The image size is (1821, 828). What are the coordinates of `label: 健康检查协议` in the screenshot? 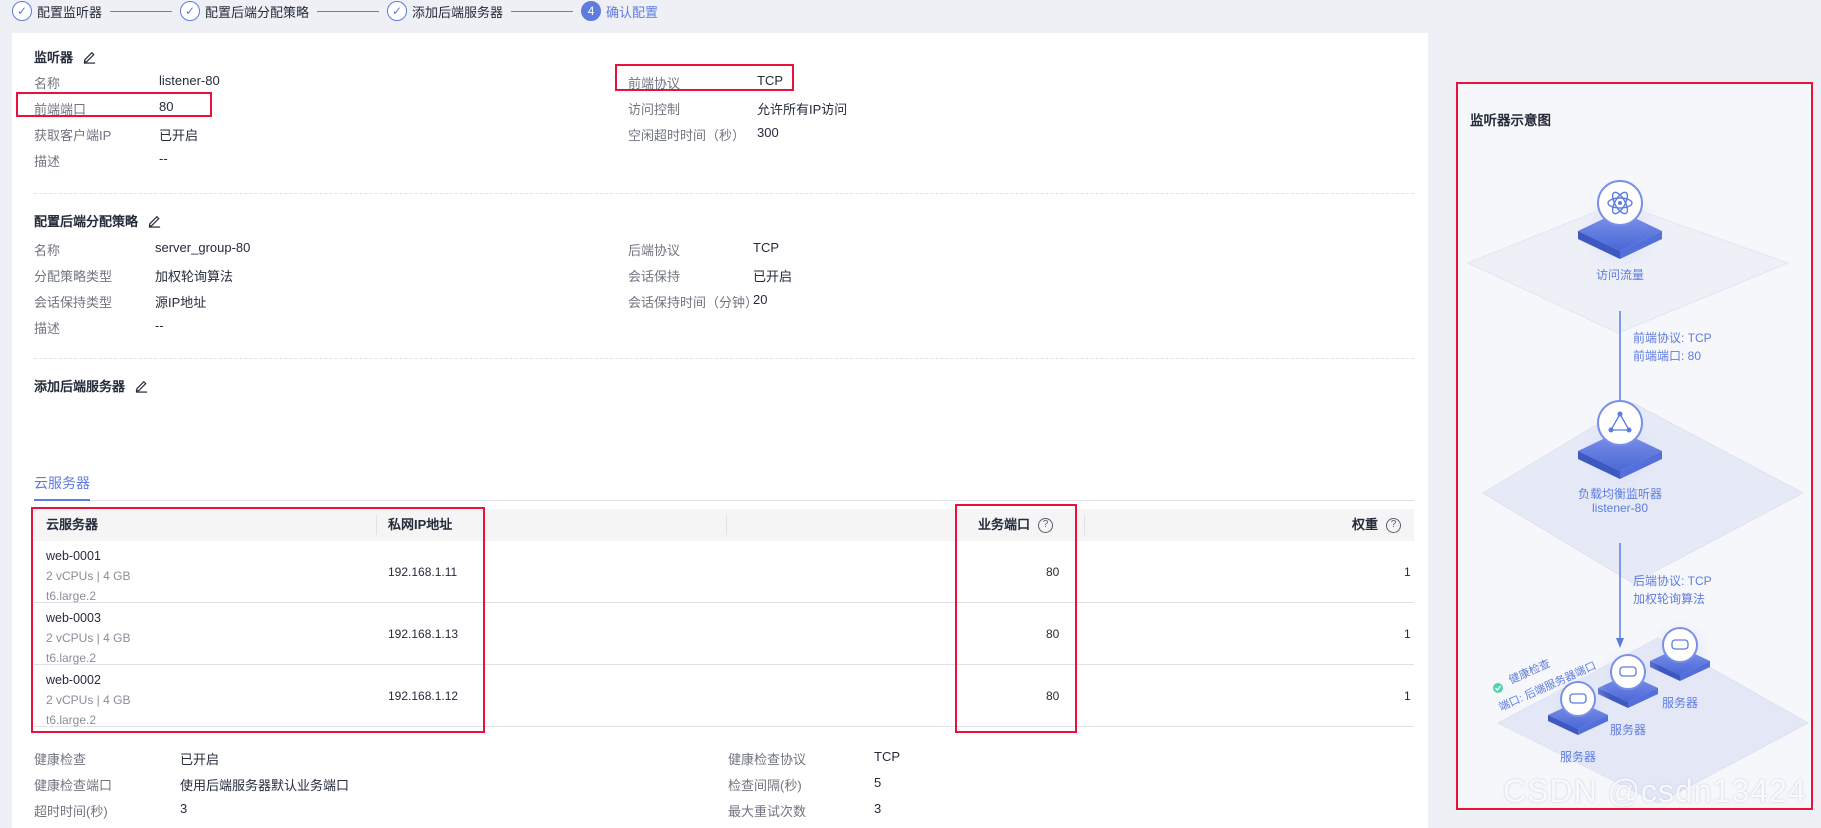 It's located at (767, 759).